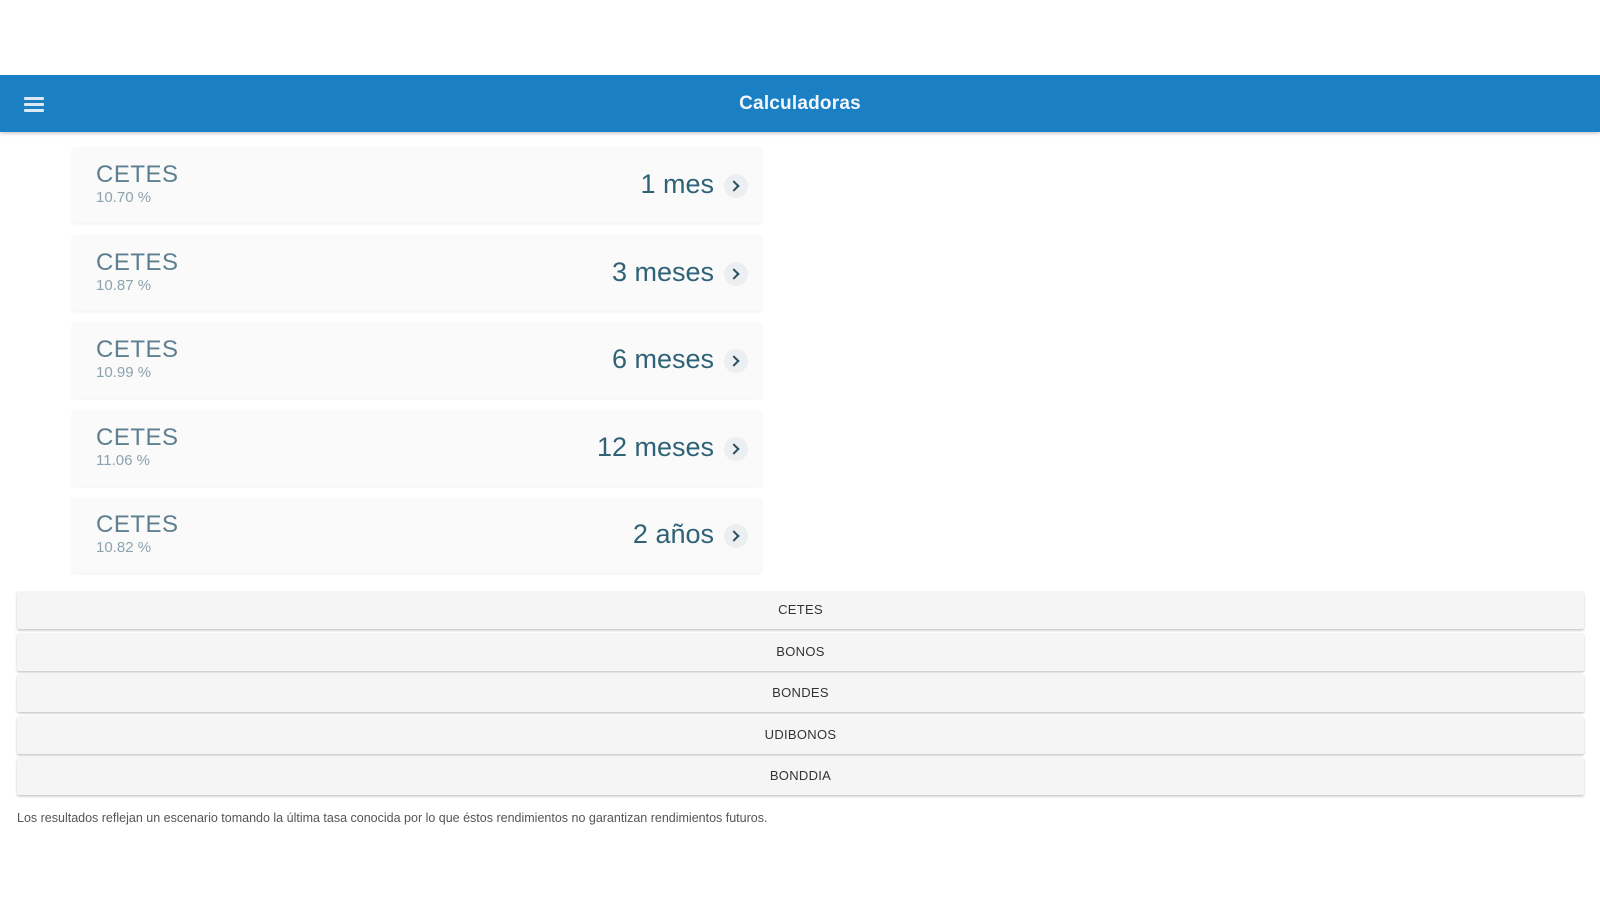 Image resolution: width=1600 pixels, height=900 pixels. Describe the element at coordinates (124, 197) in the screenshot. I see `rate-percentage: 10.70 %` at that location.